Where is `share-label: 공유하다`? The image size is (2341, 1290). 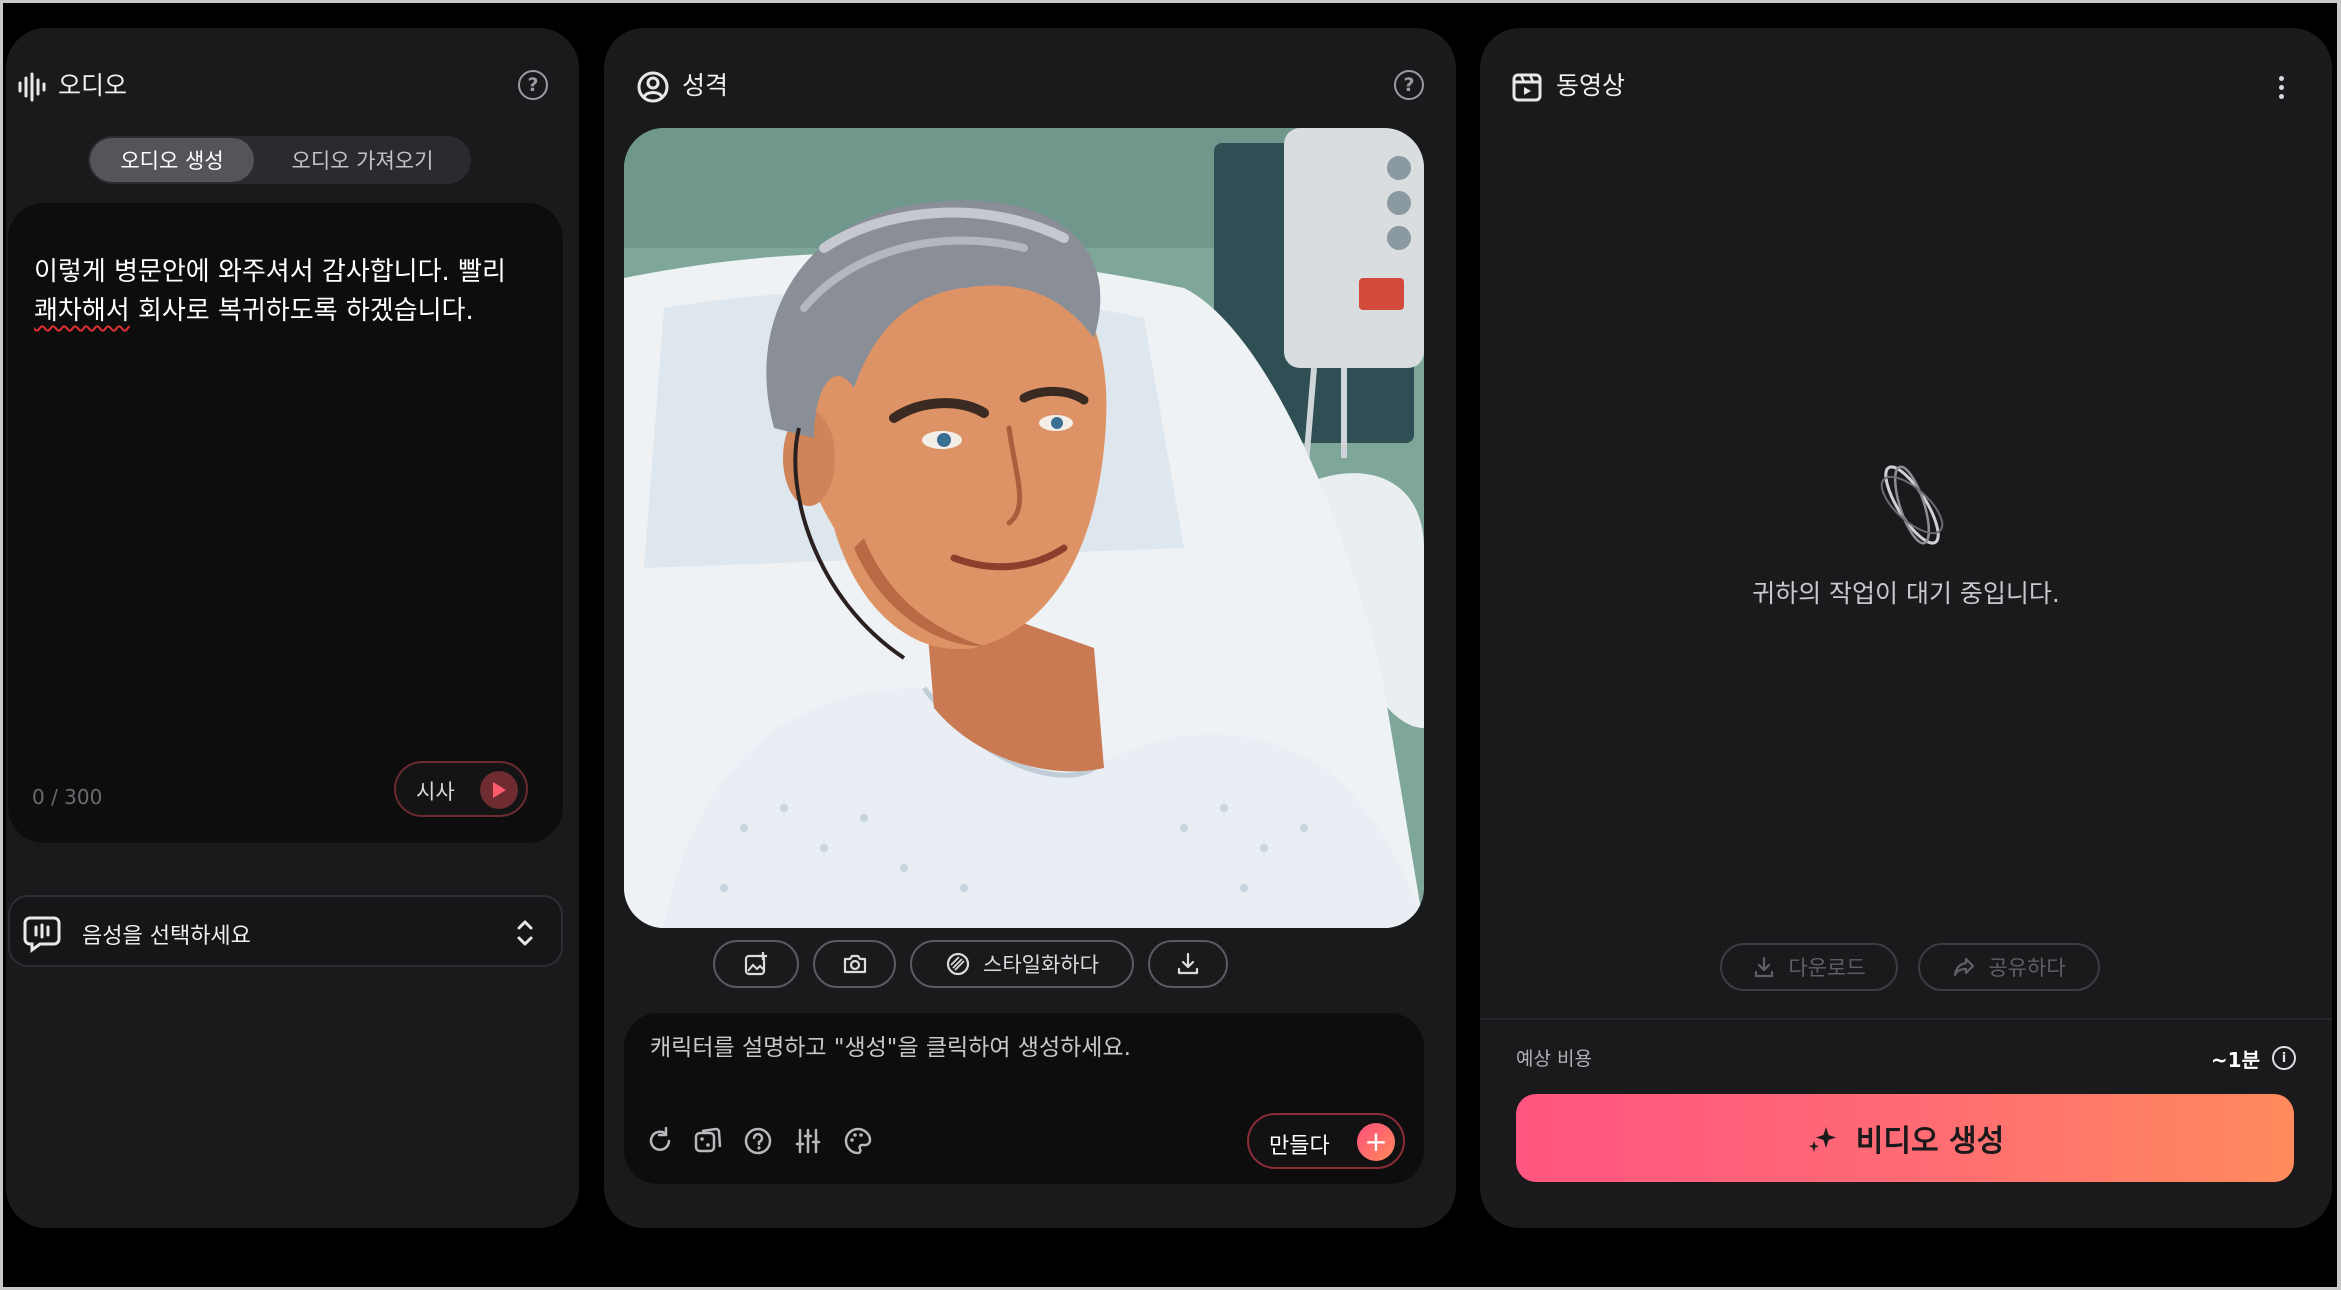
share-label: 공유하다 is located at coordinates (2027, 968).